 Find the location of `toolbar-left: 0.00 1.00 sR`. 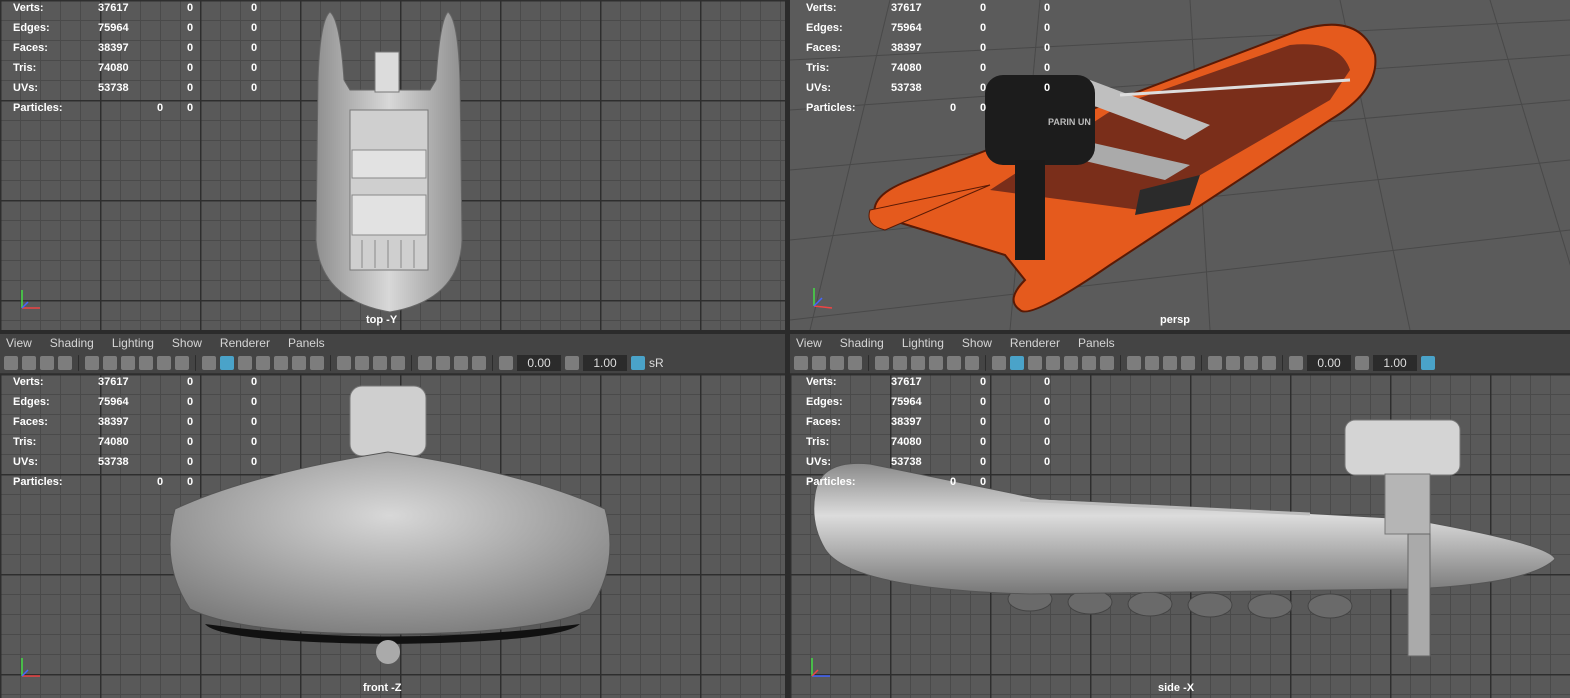

toolbar-left: 0.00 1.00 sR is located at coordinates (392, 363).